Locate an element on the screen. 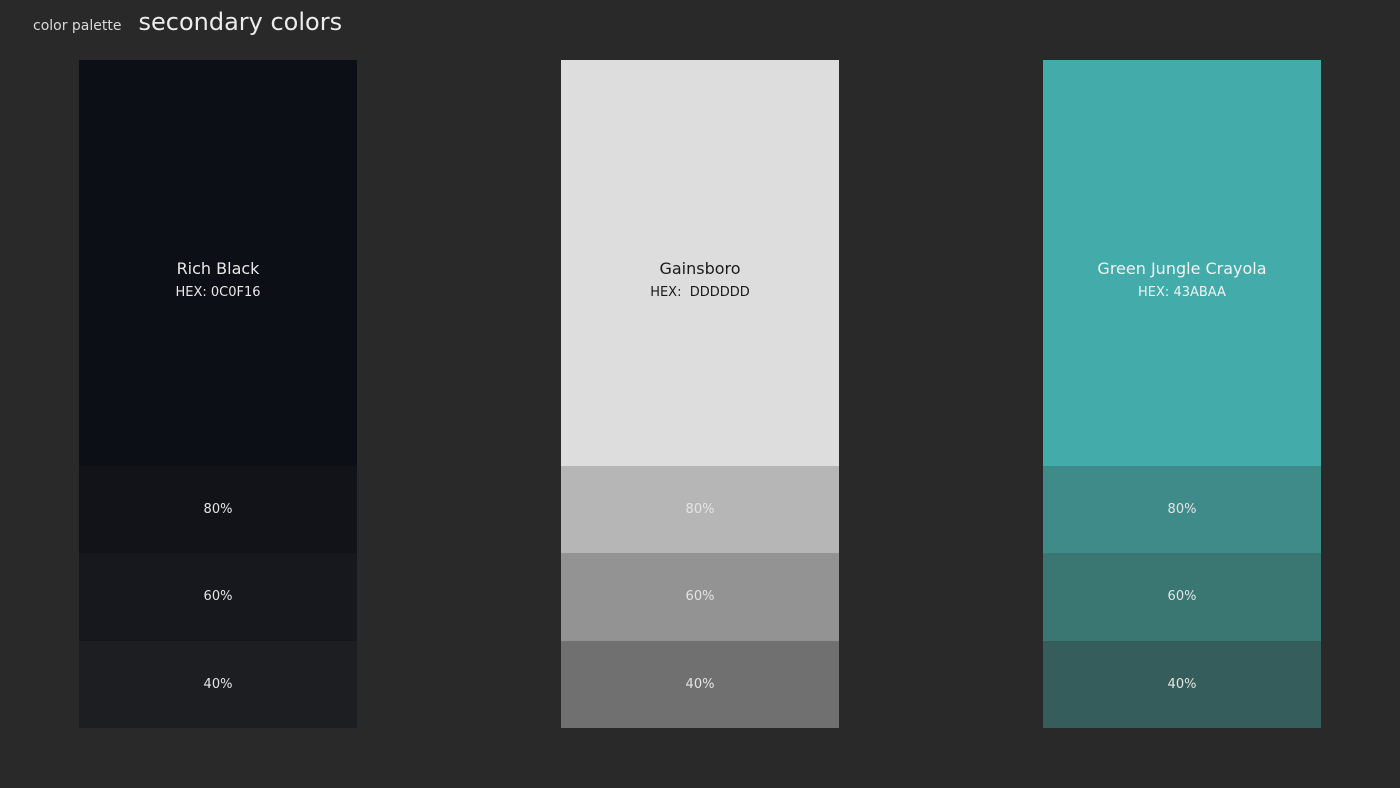 The width and height of the screenshot is (1400, 788). swatch-hex: HEX: DDDDDD is located at coordinates (700, 292).